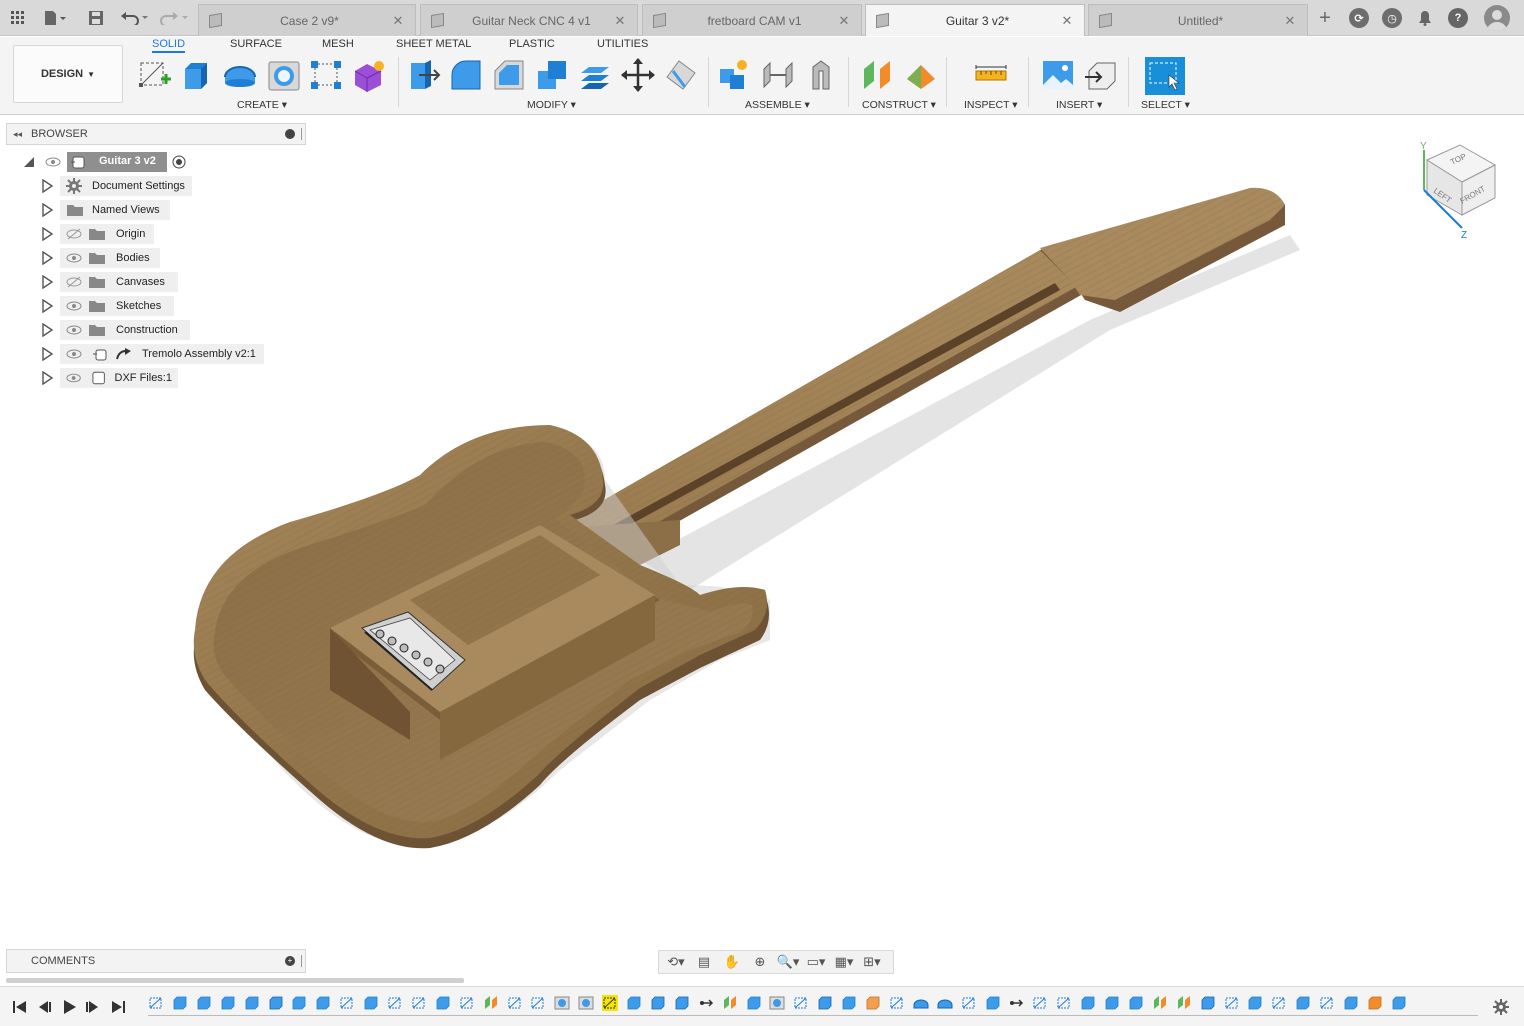 The width and height of the screenshot is (1524, 1026). Describe the element at coordinates (155, 75) in the screenshot. I see `create-sketch-icon` at that location.